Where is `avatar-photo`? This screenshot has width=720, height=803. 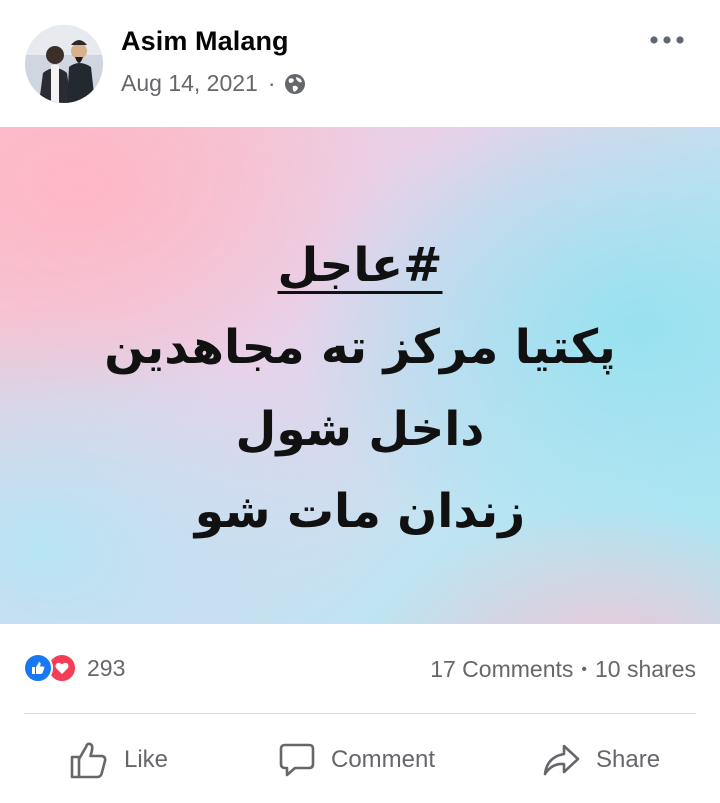
avatar-photo is located at coordinates (64, 64).